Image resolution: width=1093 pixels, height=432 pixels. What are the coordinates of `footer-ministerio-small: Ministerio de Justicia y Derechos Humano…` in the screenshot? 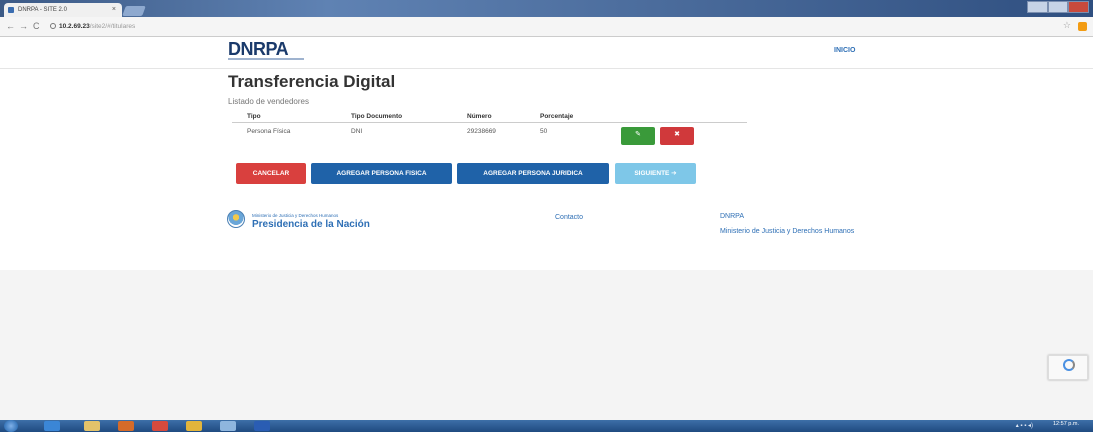 It's located at (295, 215).